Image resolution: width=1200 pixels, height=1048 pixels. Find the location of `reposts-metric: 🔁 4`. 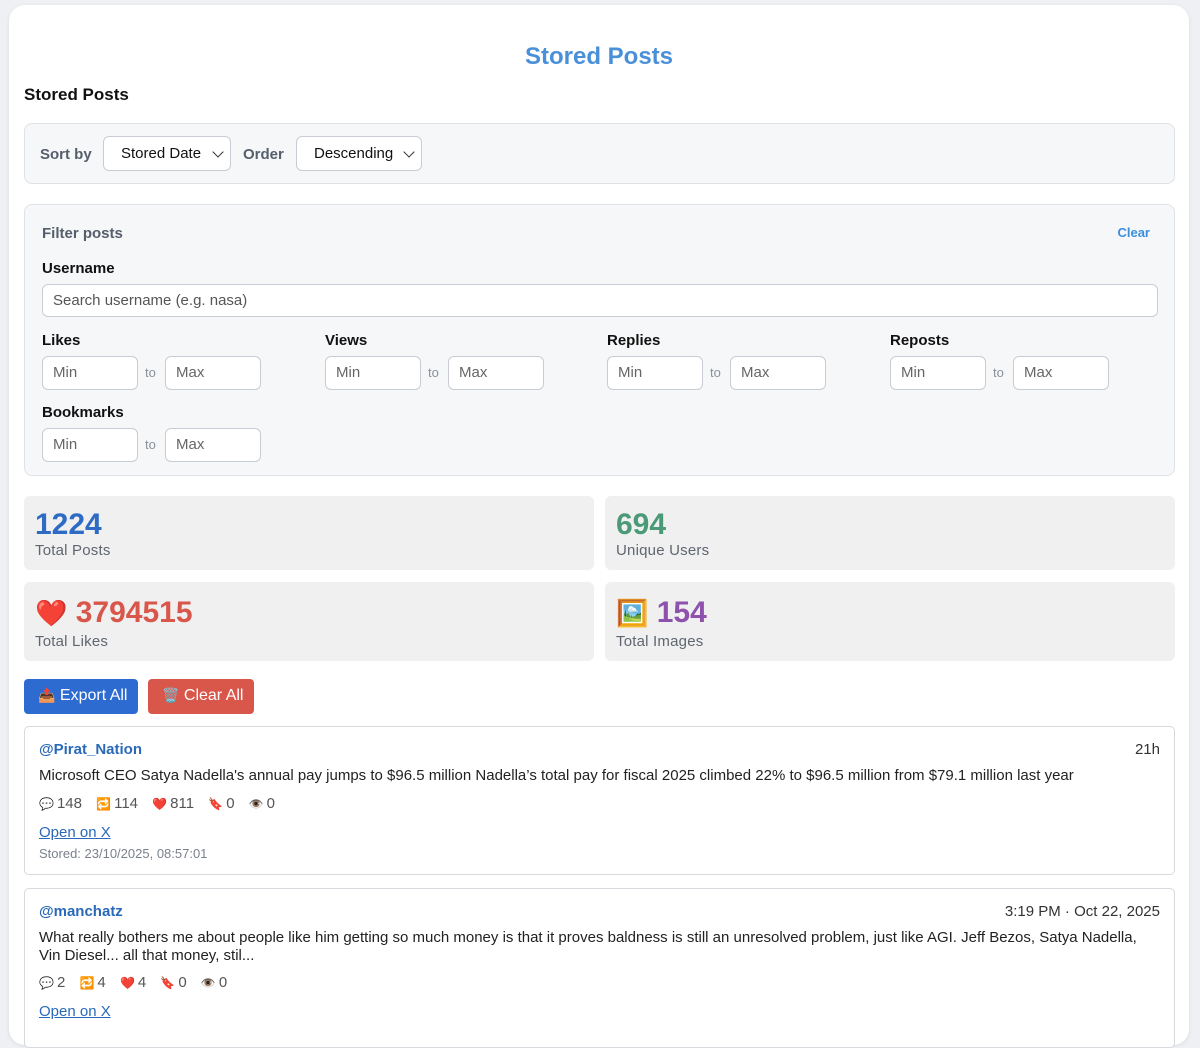

reposts-metric: 🔁 4 is located at coordinates (92, 982).